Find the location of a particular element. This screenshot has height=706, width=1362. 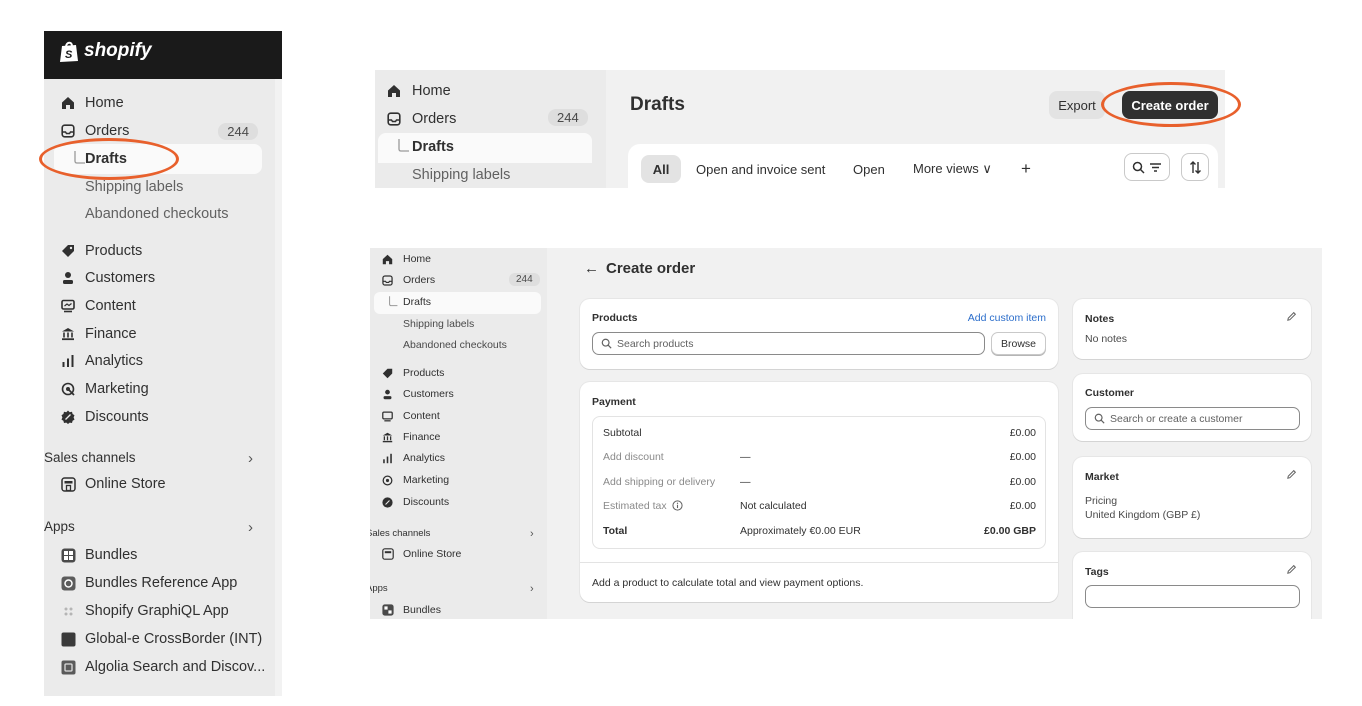

back-arrow-icon: ← is located at coordinates (591, 268).